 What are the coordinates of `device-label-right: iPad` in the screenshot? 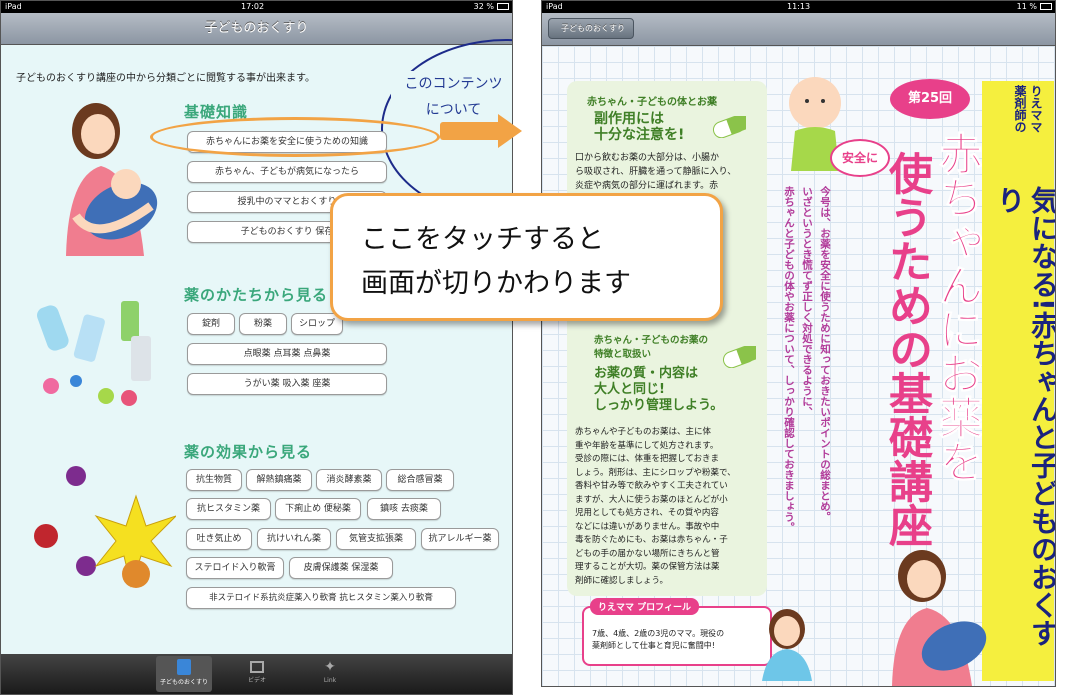 It's located at (554, 6).